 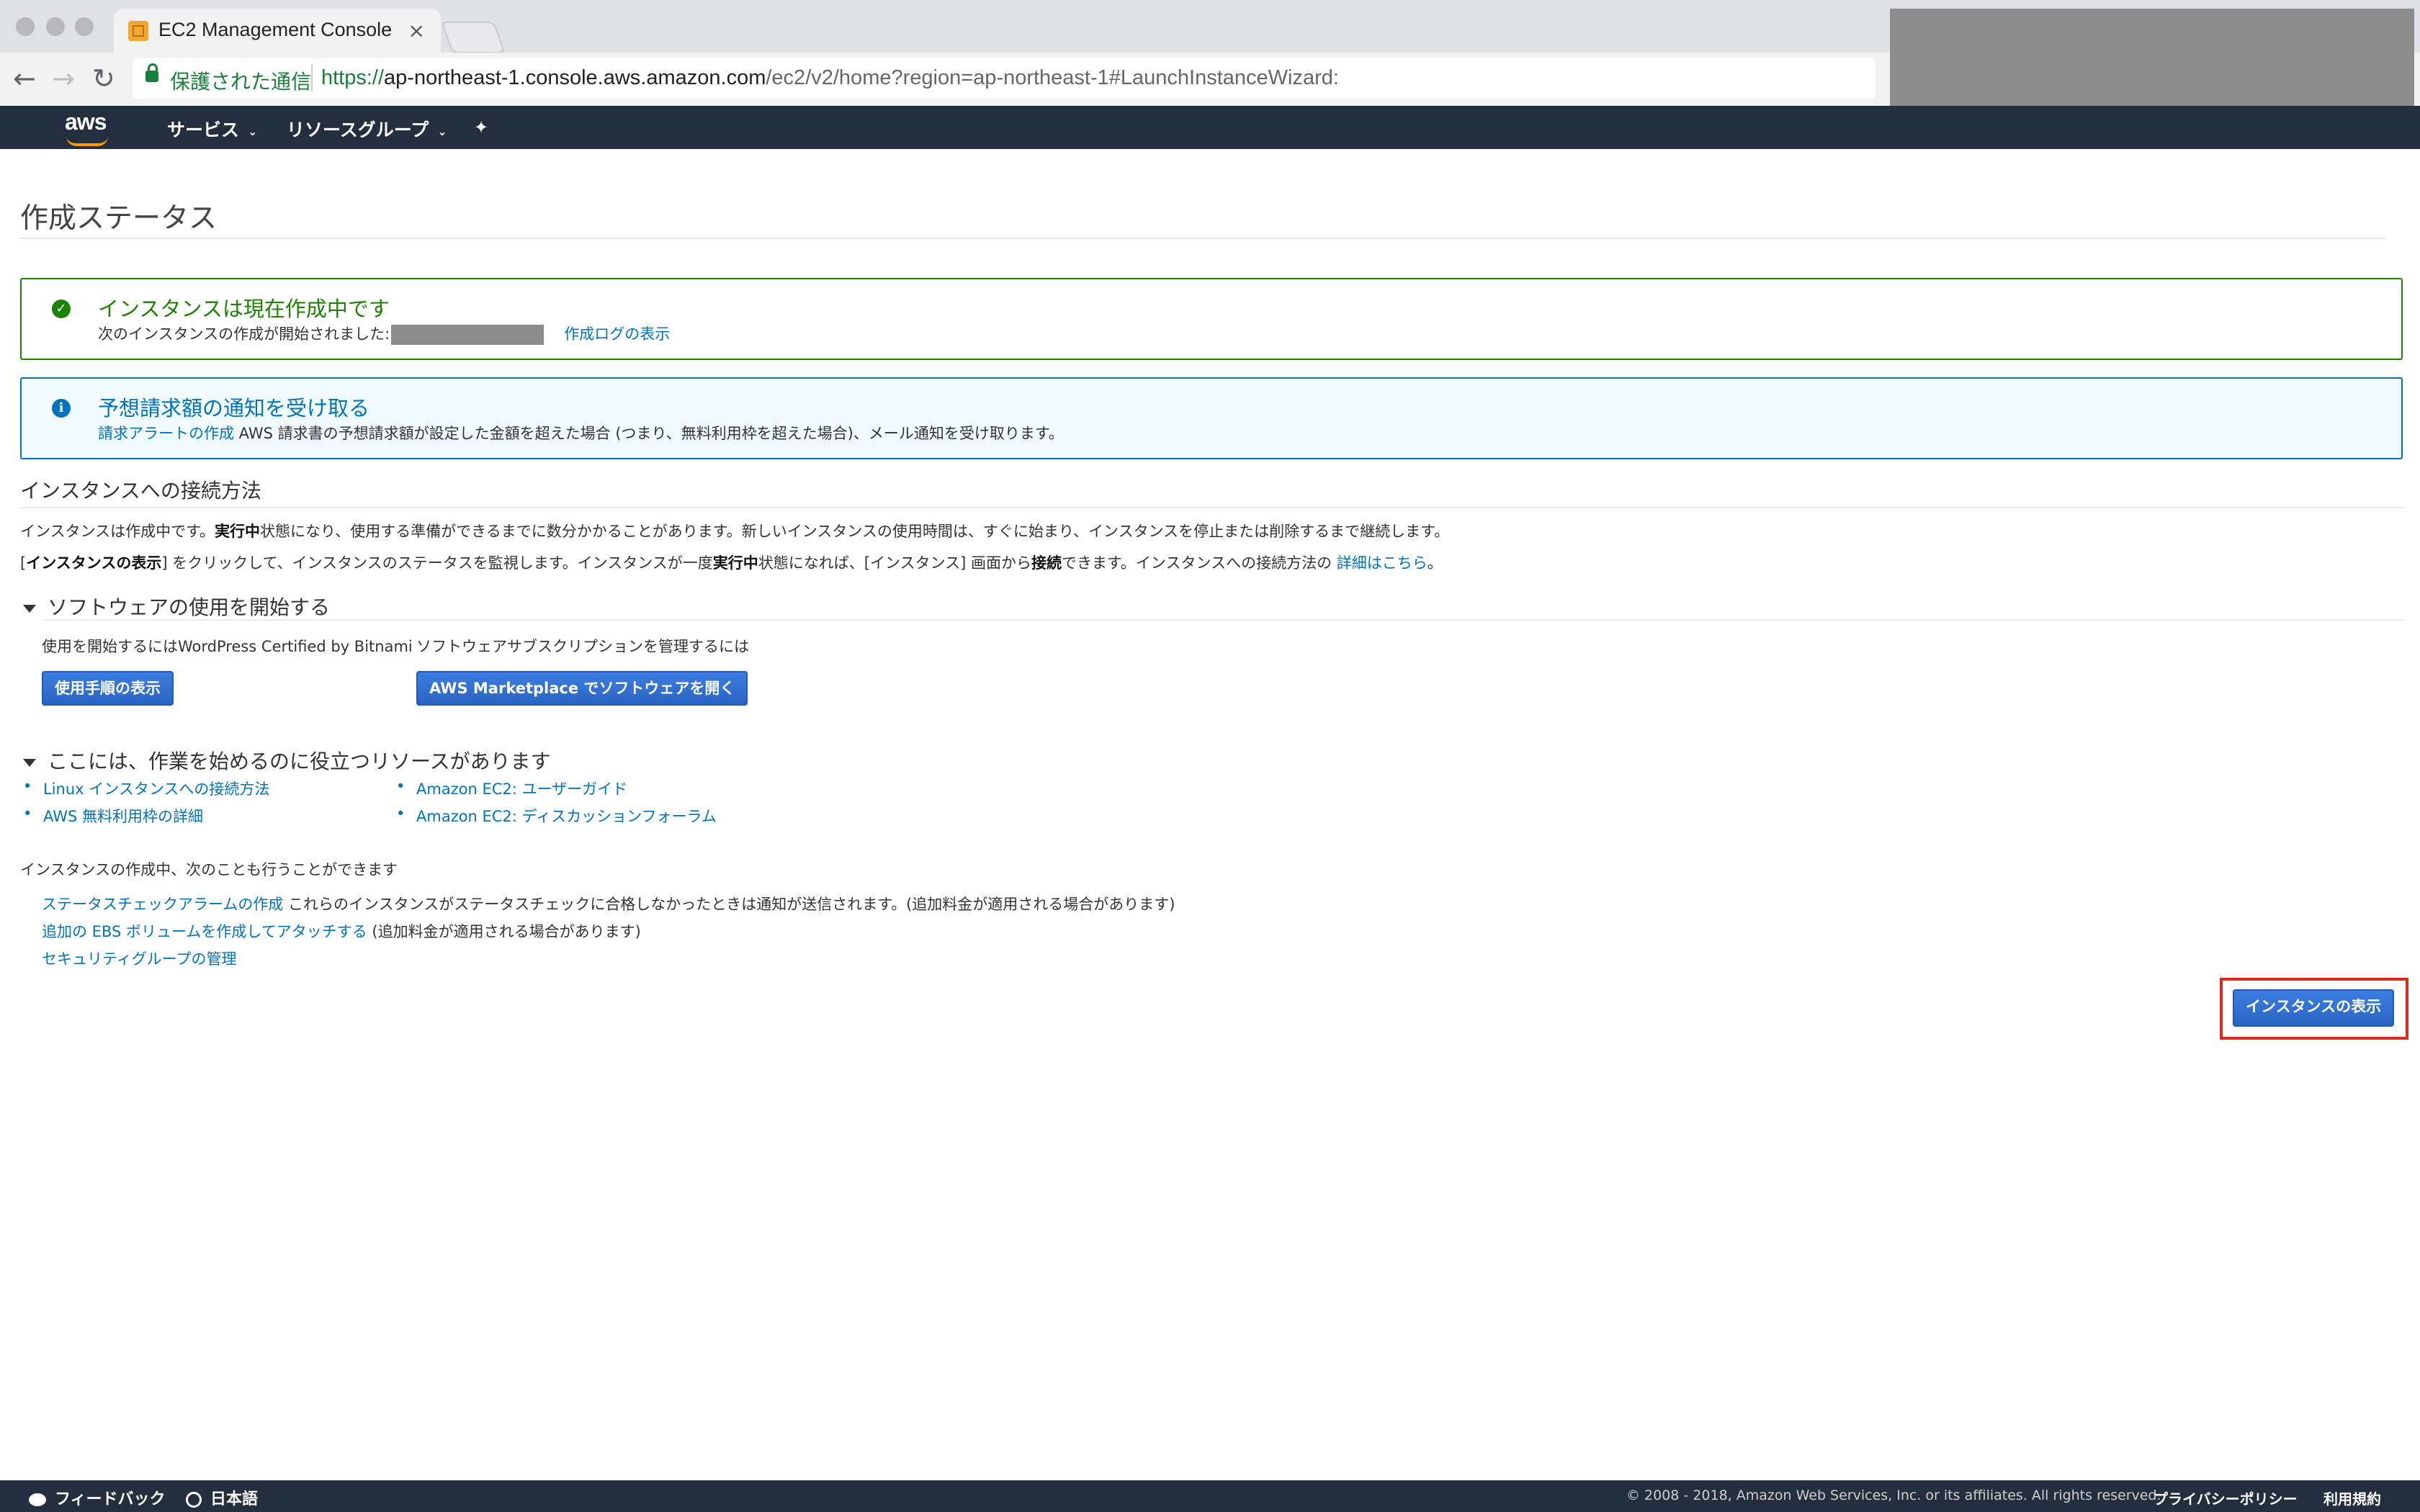 I want to click on feedback-button: フィードバック, so click(x=97, y=1497).